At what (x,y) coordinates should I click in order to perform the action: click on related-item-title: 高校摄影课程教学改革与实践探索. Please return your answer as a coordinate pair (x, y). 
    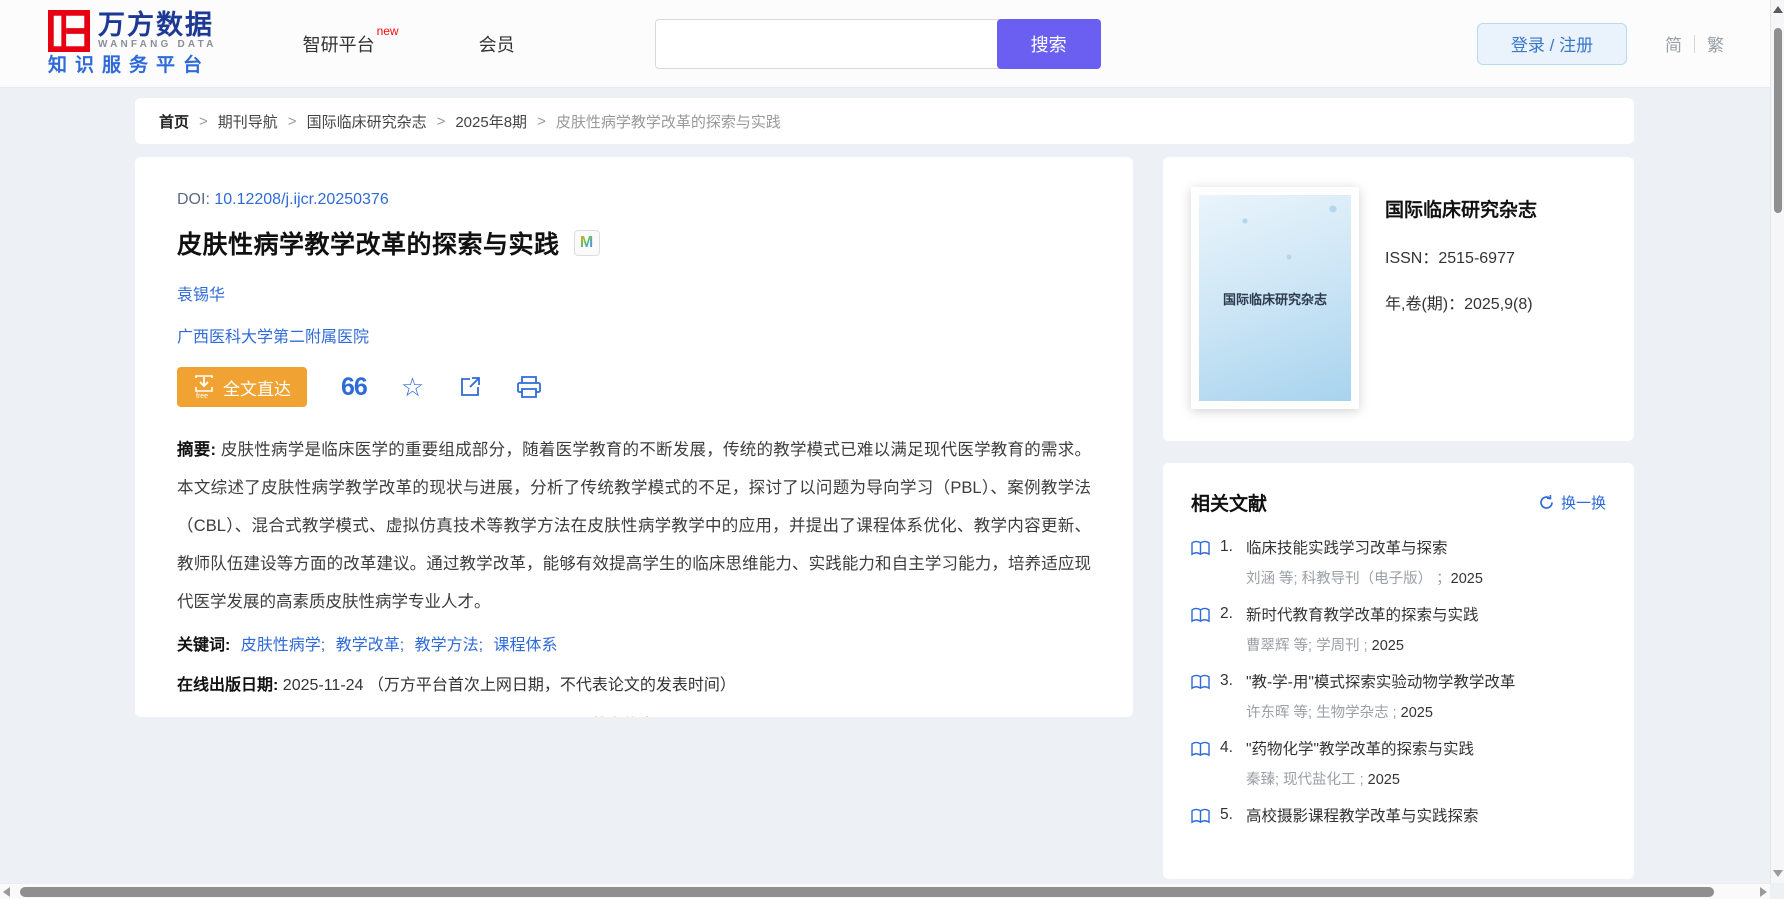
    Looking at the image, I should click on (1362, 816).